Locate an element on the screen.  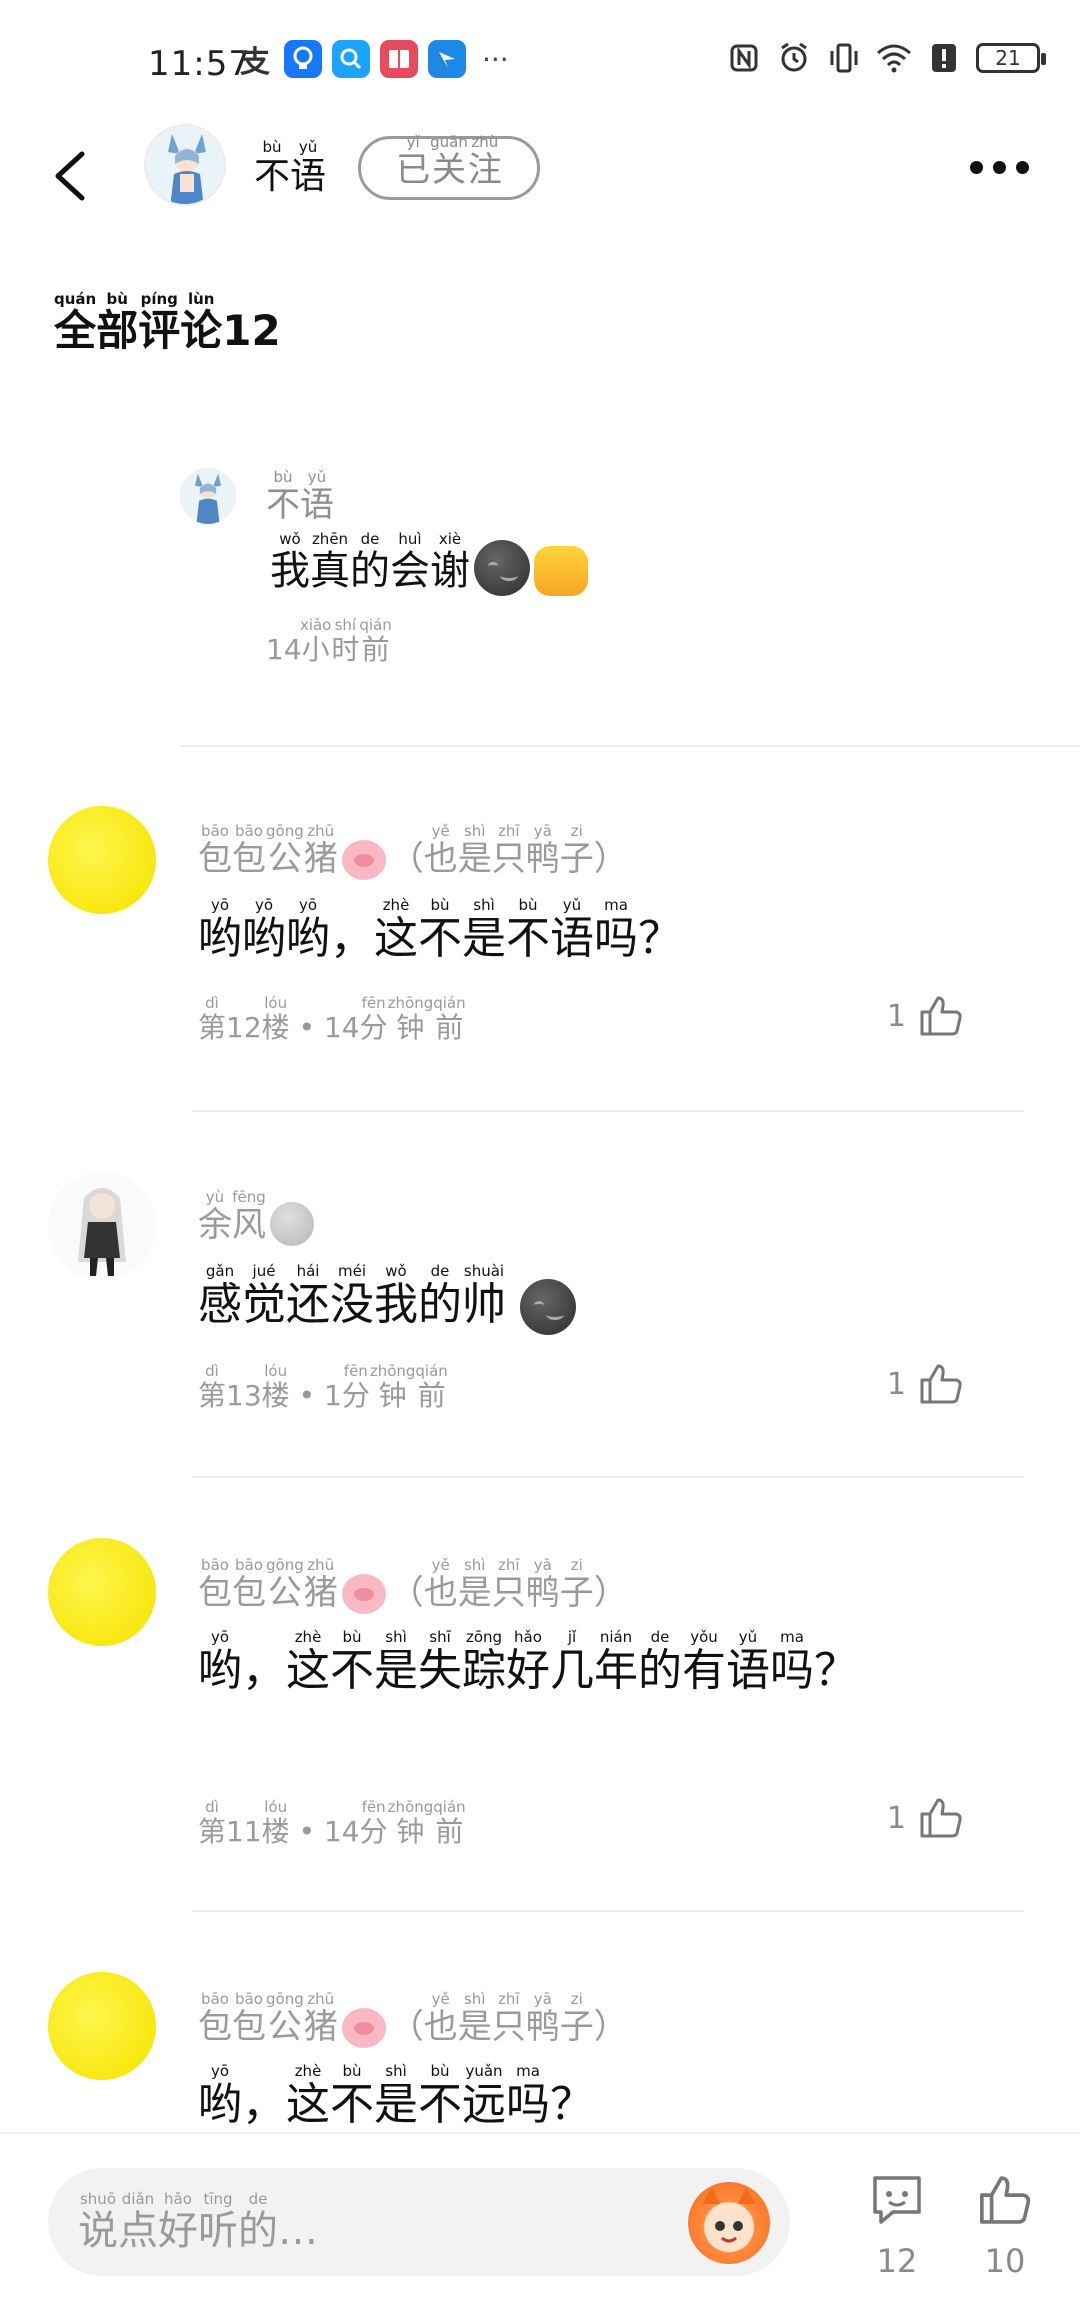
moon-emoji-icon is located at coordinates (292, 1224).